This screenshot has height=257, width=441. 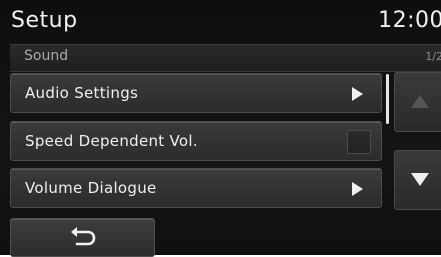 I want to click on back-button, so click(x=82, y=237).